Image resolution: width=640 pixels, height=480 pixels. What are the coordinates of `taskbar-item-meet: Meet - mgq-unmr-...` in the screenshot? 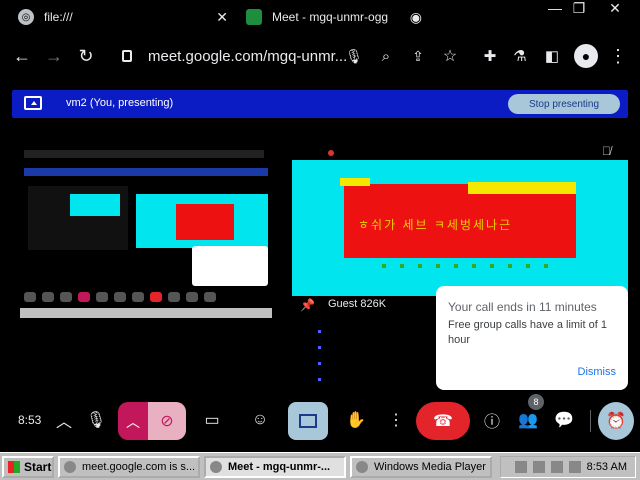 It's located at (275, 467).